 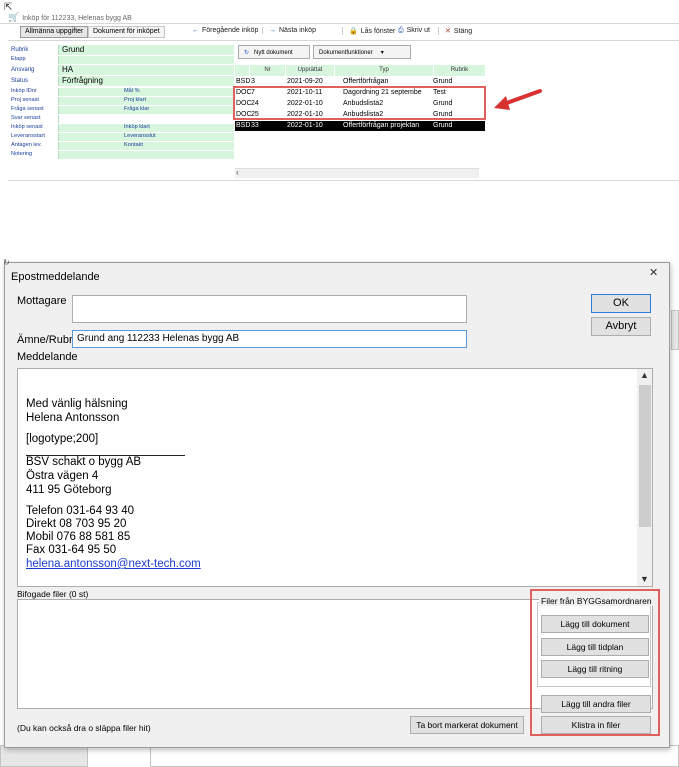 What do you see at coordinates (140, 136) in the screenshot?
I see `field-label: Leveransslut` at bounding box center [140, 136].